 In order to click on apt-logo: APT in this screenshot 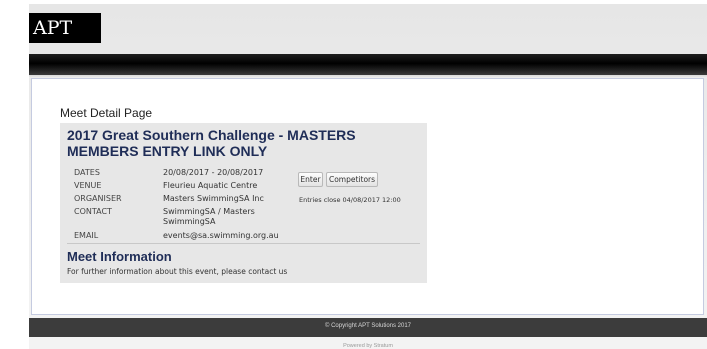, I will do `click(65, 28)`.